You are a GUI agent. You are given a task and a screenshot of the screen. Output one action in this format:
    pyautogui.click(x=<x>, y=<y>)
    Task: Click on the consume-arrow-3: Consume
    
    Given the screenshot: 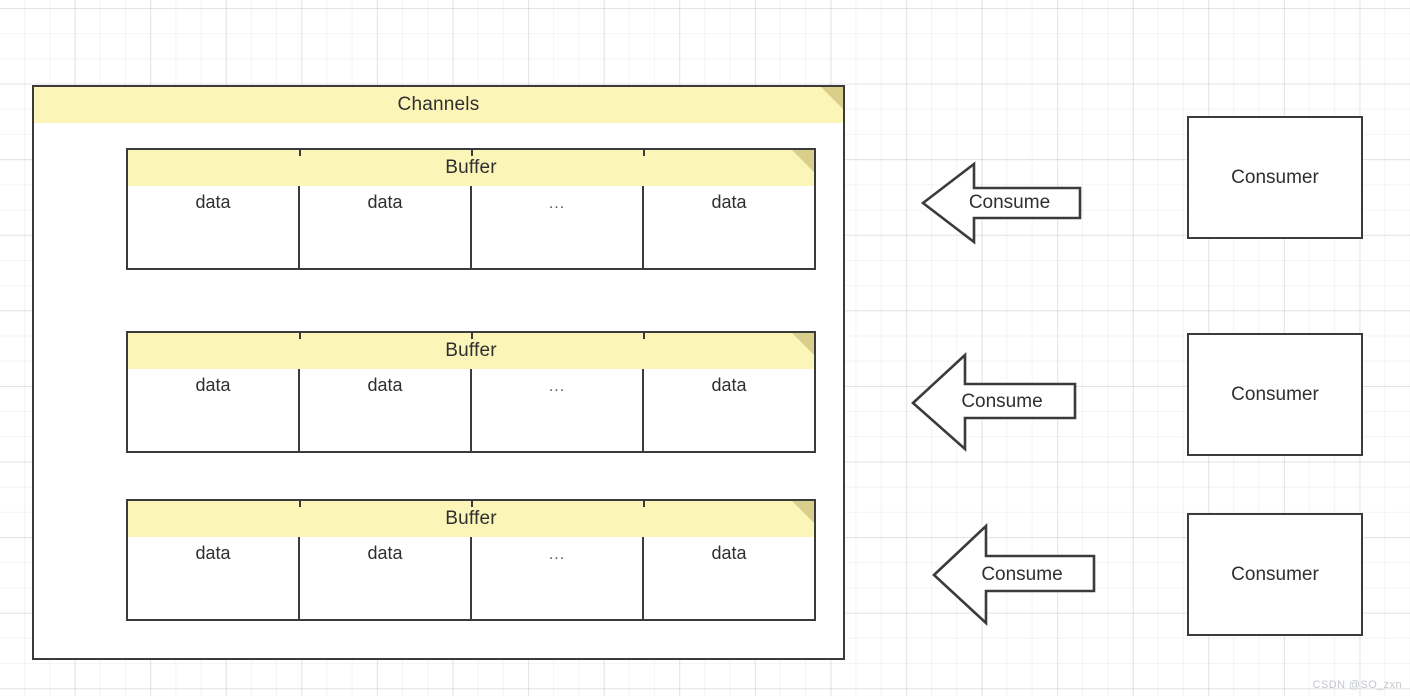 What is the action you would take?
    pyautogui.click(x=1014, y=574)
    